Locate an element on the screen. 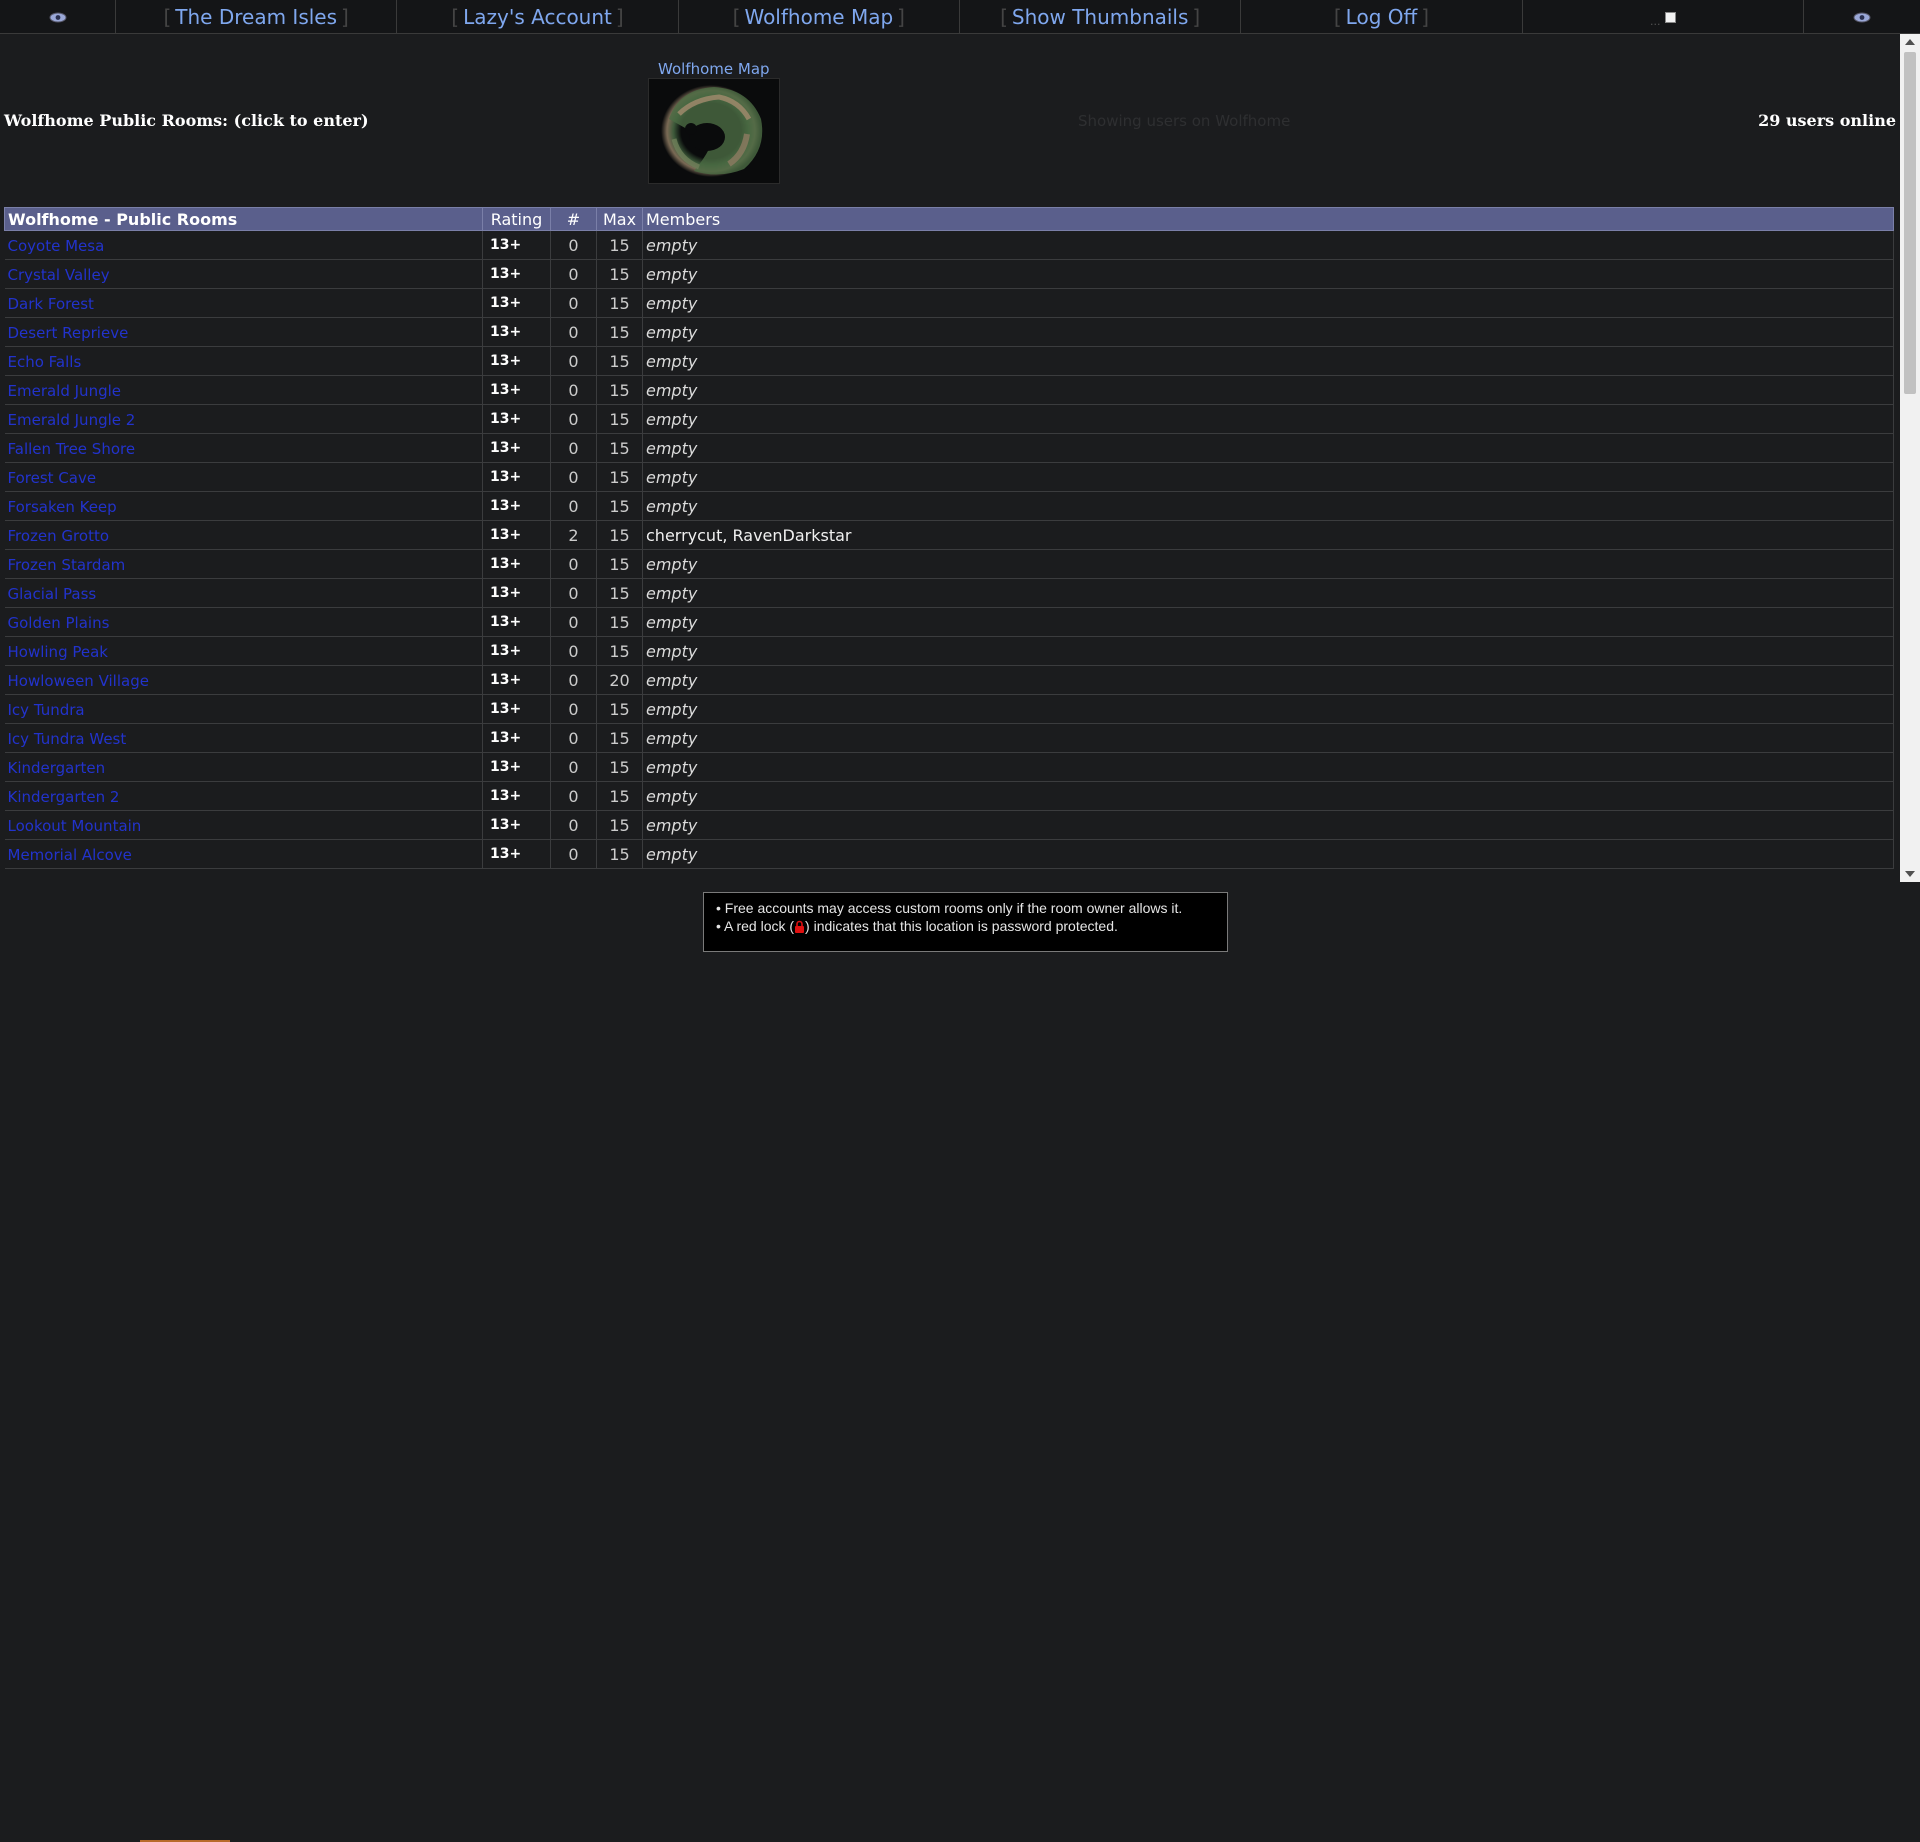  room-name-cell: Memorial Alcove is located at coordinates (243, 854).